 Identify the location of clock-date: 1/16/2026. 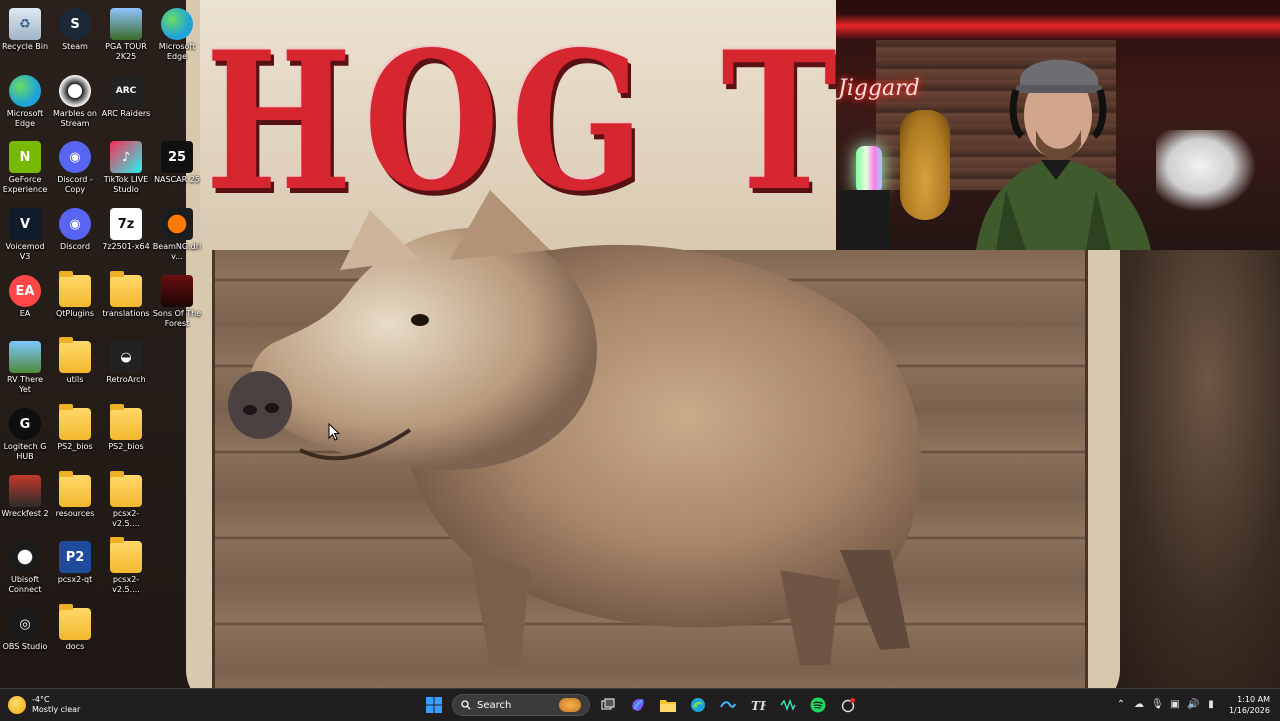
(1249, 710).